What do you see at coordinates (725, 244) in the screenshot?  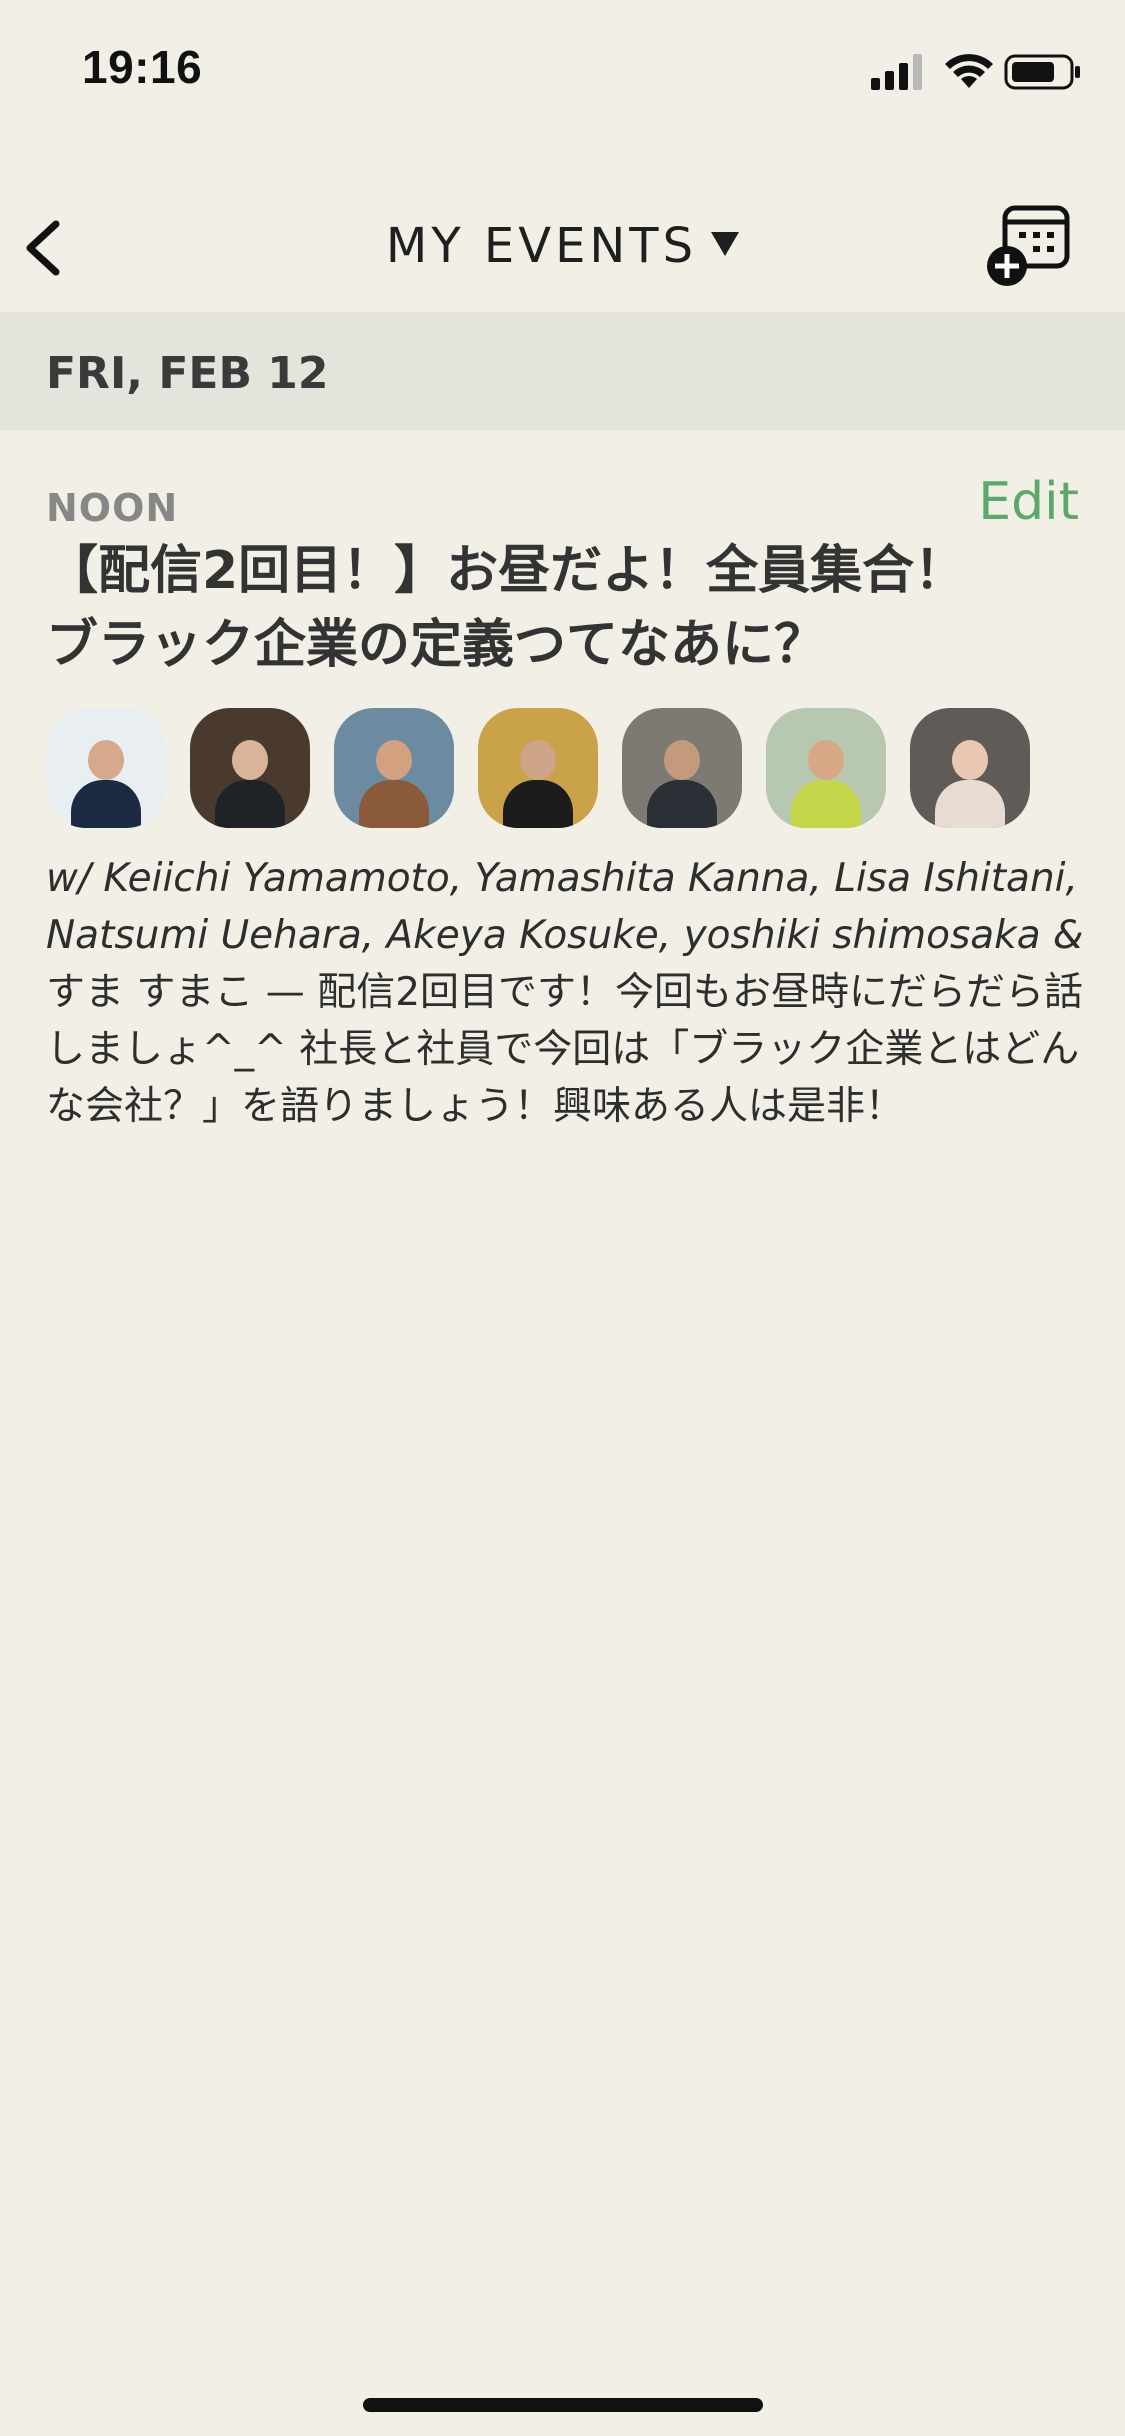 I see `caret-down-icon` at bounding box center [725, 244].